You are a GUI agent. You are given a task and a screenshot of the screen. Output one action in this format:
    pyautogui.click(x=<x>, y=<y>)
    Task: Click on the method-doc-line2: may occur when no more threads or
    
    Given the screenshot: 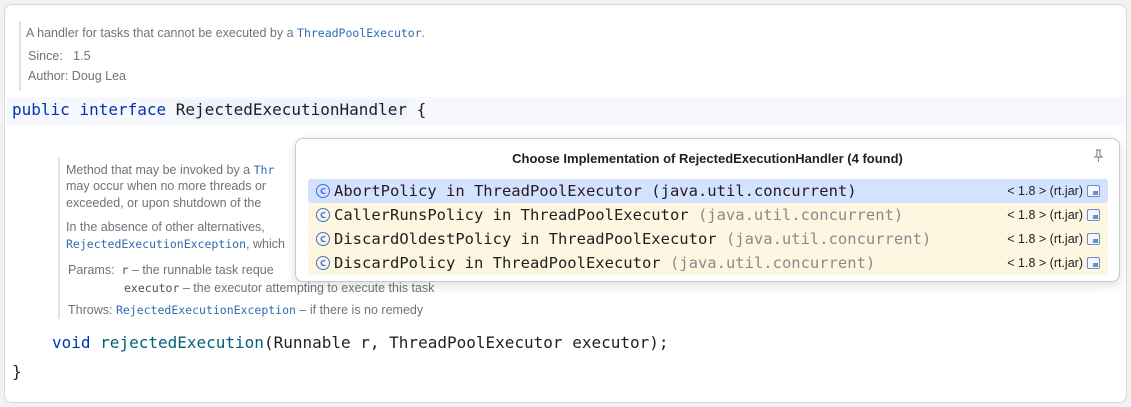 What is the action you would take?
    pyautogui.click(x=166, y=186)
    